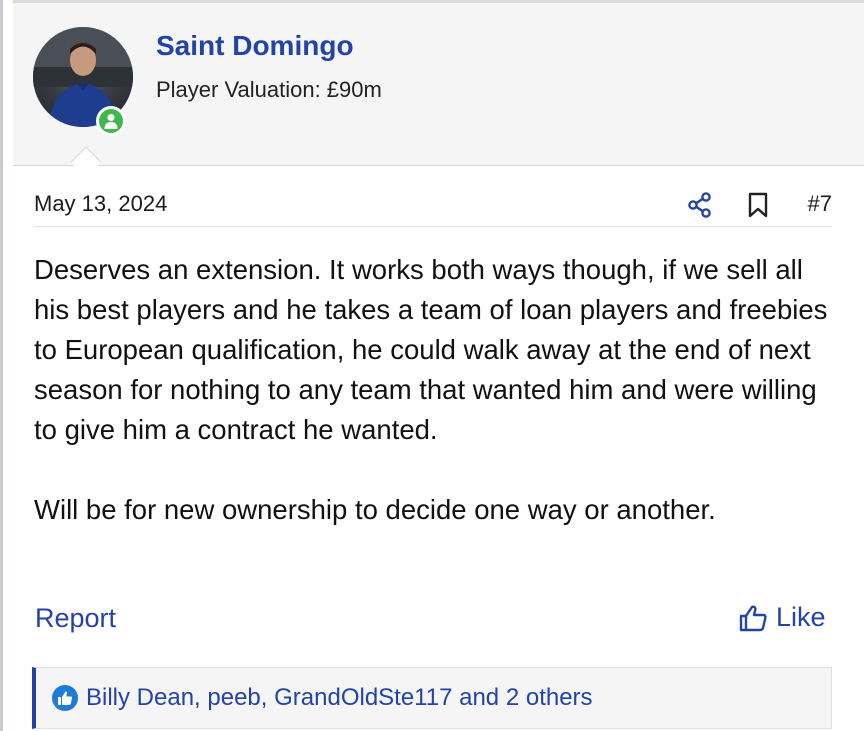 The image size is (864, 731). What do you see at coordinates (100, 204) in the screenshot?
I see `post-date: May 13, 2024` at bounding box center [100, 204].